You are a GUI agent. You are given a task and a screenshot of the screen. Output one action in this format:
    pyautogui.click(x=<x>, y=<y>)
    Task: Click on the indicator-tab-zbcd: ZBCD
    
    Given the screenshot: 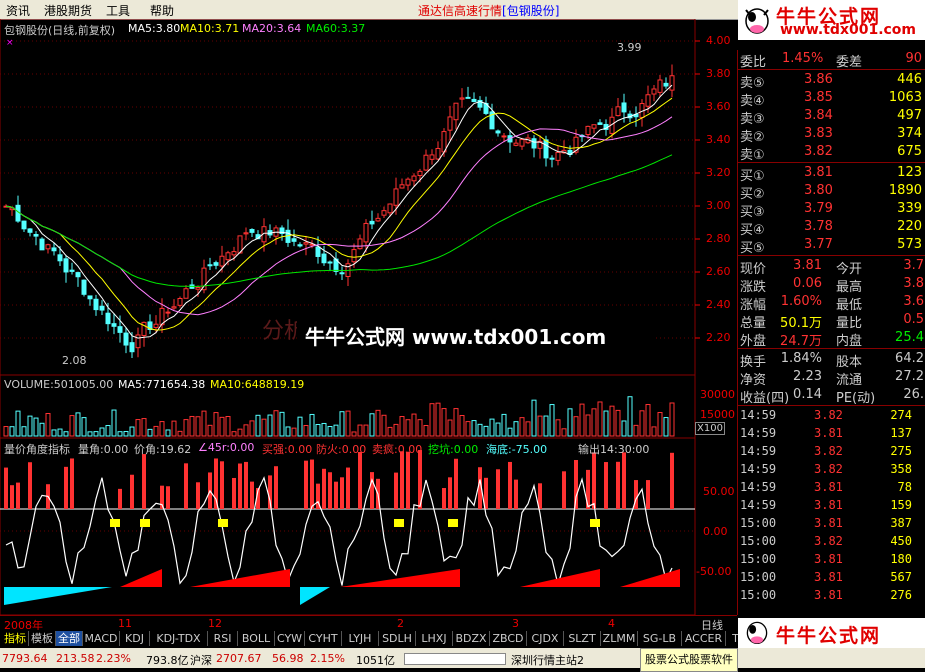 What is the action you would take?
    pyautogui.click(x=508, y=638)
    